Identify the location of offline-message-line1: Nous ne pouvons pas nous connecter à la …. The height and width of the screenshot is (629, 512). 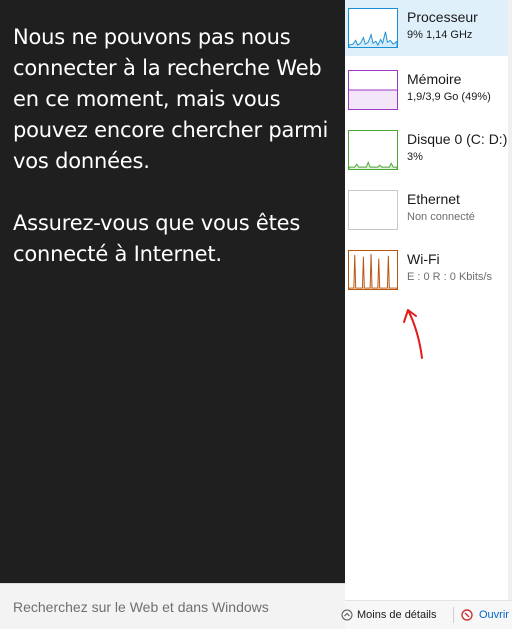
(171, 99).